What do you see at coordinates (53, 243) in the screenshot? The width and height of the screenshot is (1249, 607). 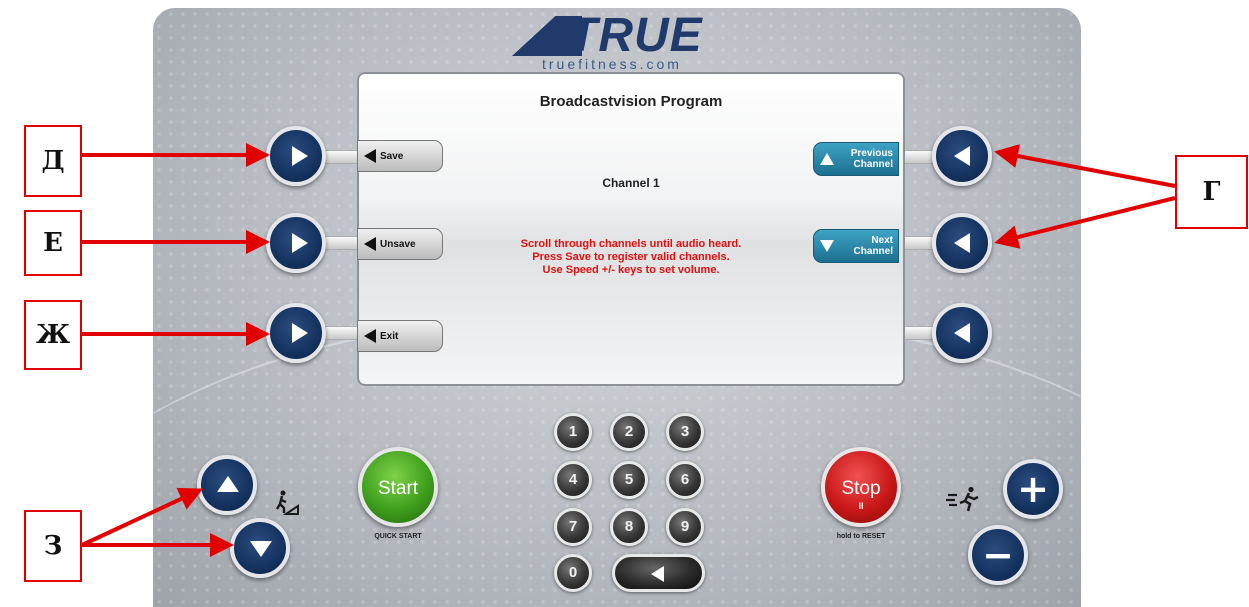 I see `annotation-e: Е` at bounding box center [53, 243].